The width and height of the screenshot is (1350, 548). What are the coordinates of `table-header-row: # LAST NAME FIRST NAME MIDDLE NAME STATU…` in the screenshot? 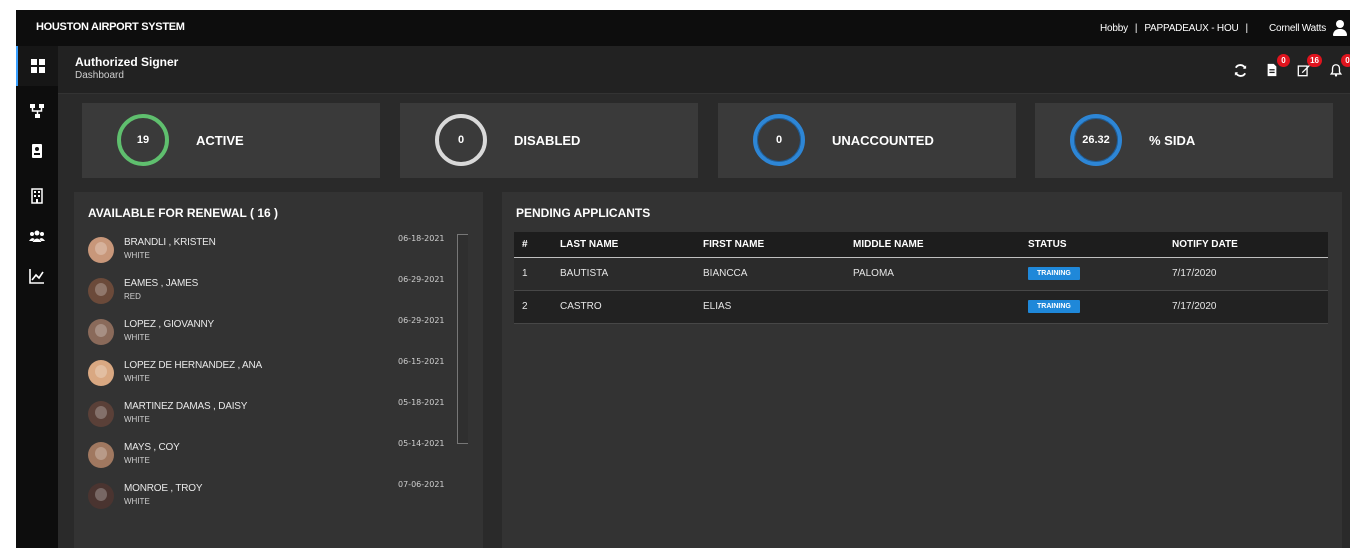 It's located at (921, 245).